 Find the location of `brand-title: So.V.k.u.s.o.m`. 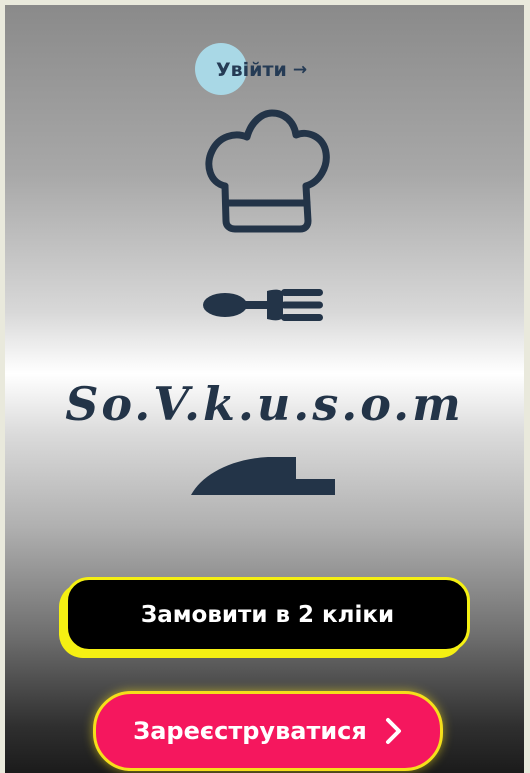

brand-title: So.V.k.u.s.o.m is located at coordinates (264, 404).